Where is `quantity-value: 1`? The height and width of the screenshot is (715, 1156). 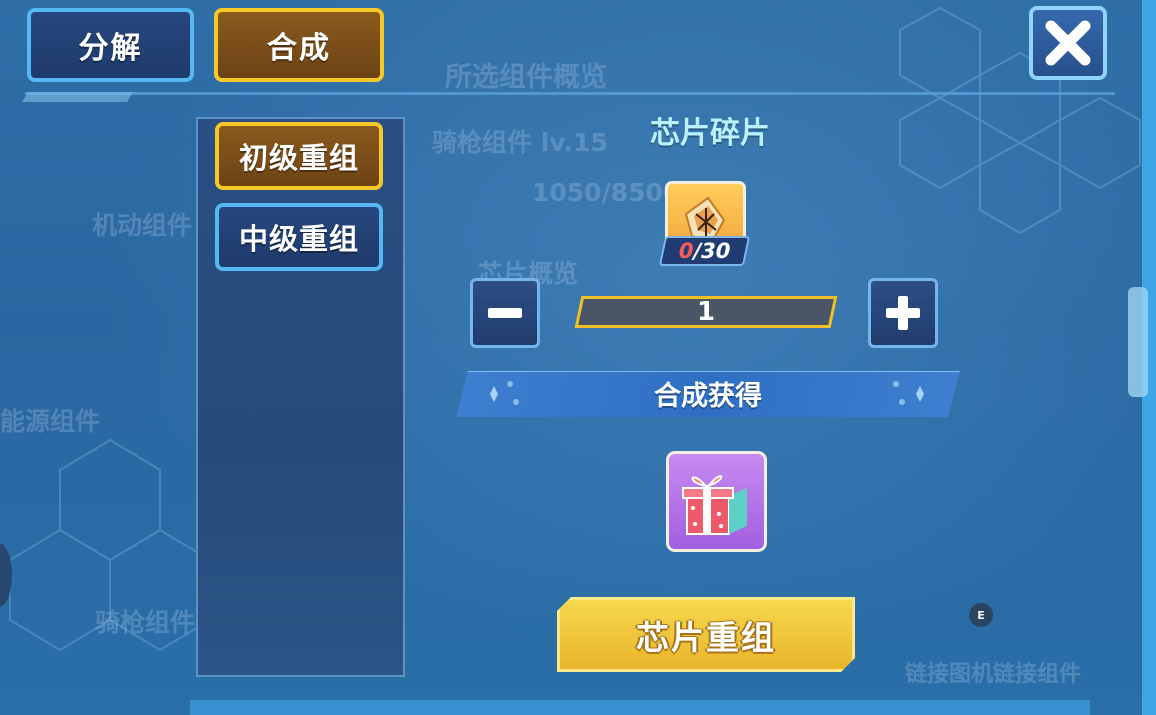
quantity-value: 1 is located at coordinates (706, 312).